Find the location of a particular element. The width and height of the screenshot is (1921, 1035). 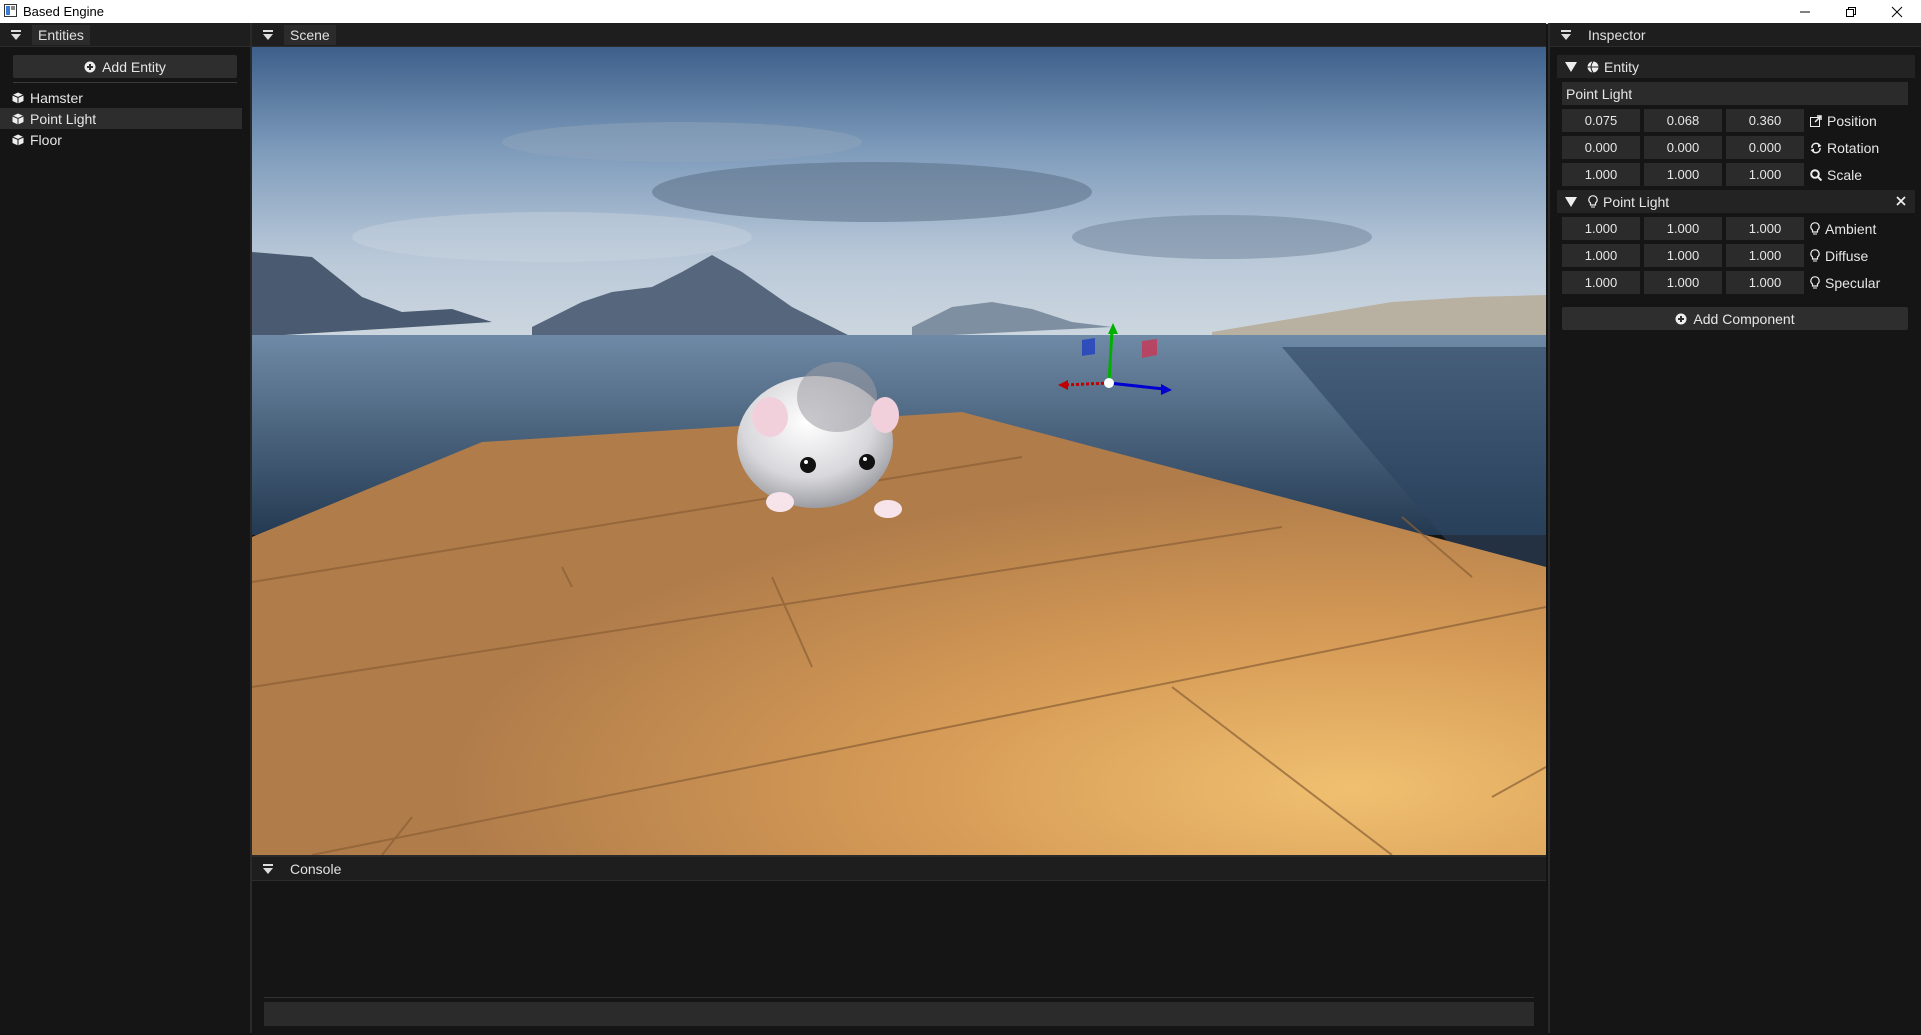

scale-x-field: 1.000 is located at coordinates (1601, 174).